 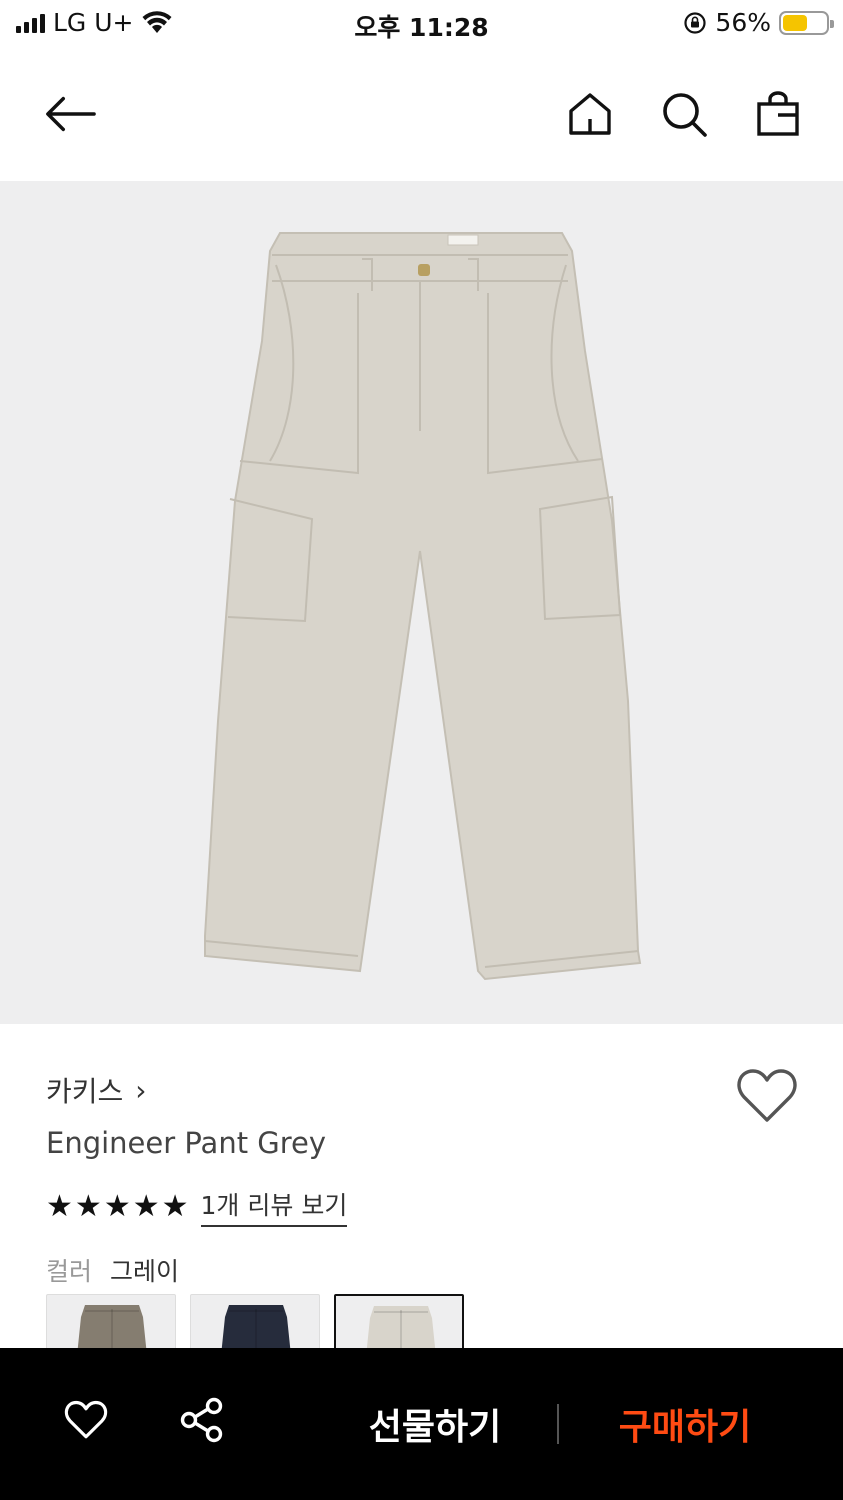 What do you see at coordinates (69, 1271) in the screenshot?
I see `color-label: 컬러` at bounding box center [69, 1271].